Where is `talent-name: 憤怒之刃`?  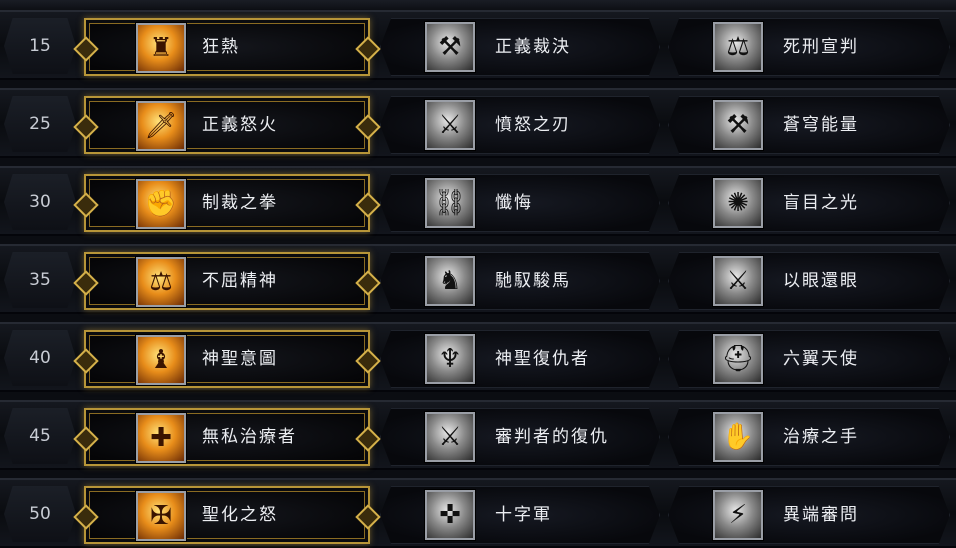 talent-name: 憤怒之刃 is located at coordinates (533, 125).